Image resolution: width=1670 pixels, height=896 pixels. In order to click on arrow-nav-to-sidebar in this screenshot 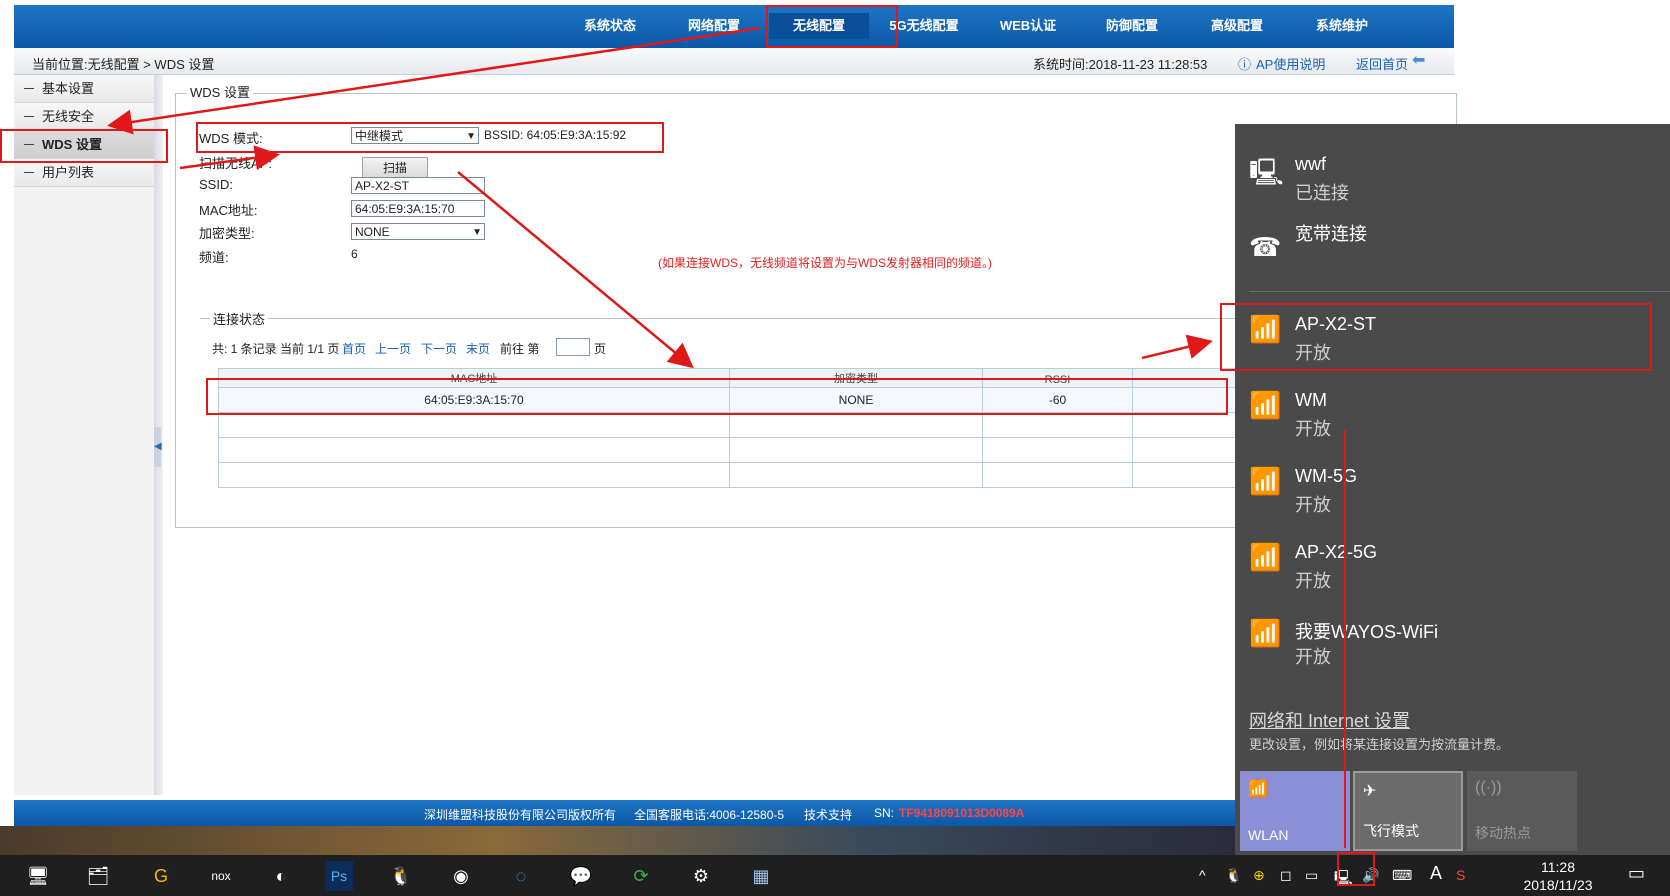, I will do `click(434, 80)`.